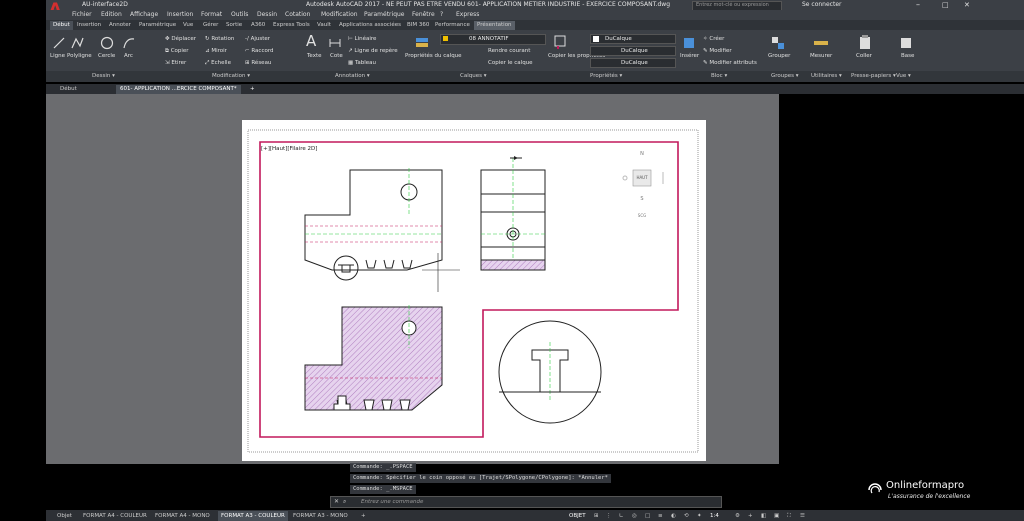 The image size is (1024, 521). I want to click on color-dropdown: DuCalque, so click(633, 39).